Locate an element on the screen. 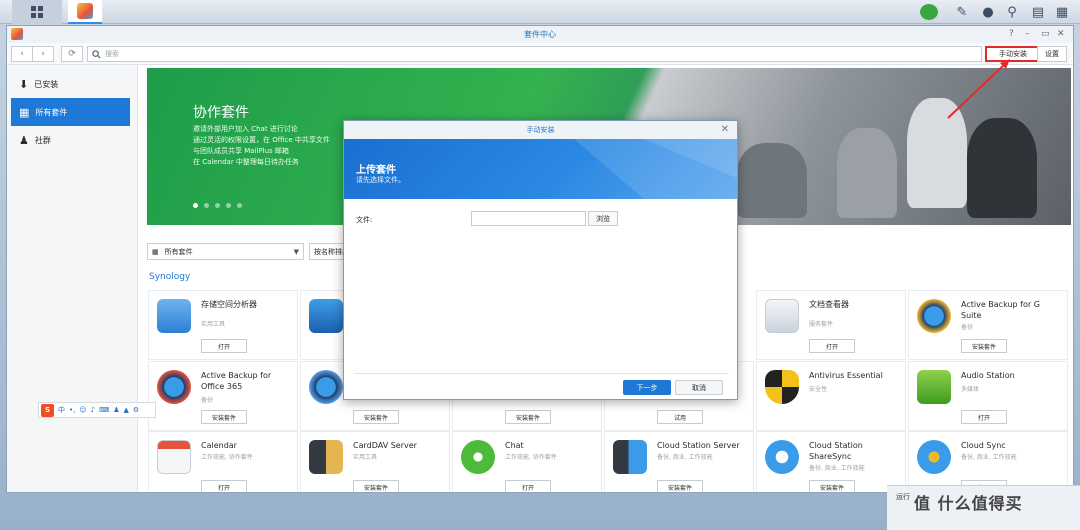  storage-analyzer-icon is located at coordinates (174, 316).